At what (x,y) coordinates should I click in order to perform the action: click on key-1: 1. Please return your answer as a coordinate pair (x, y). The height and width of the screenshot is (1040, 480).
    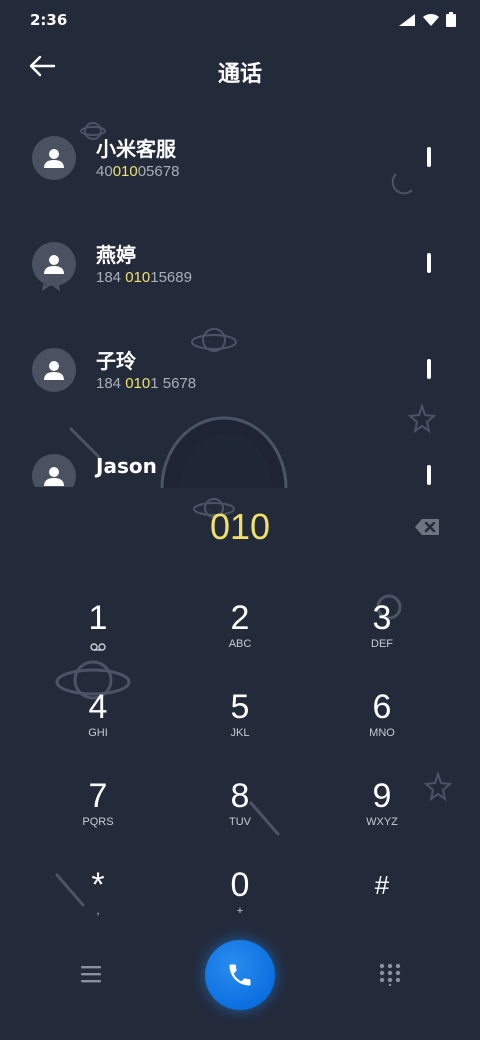
    Looking at the image, I should click on (98, 640).